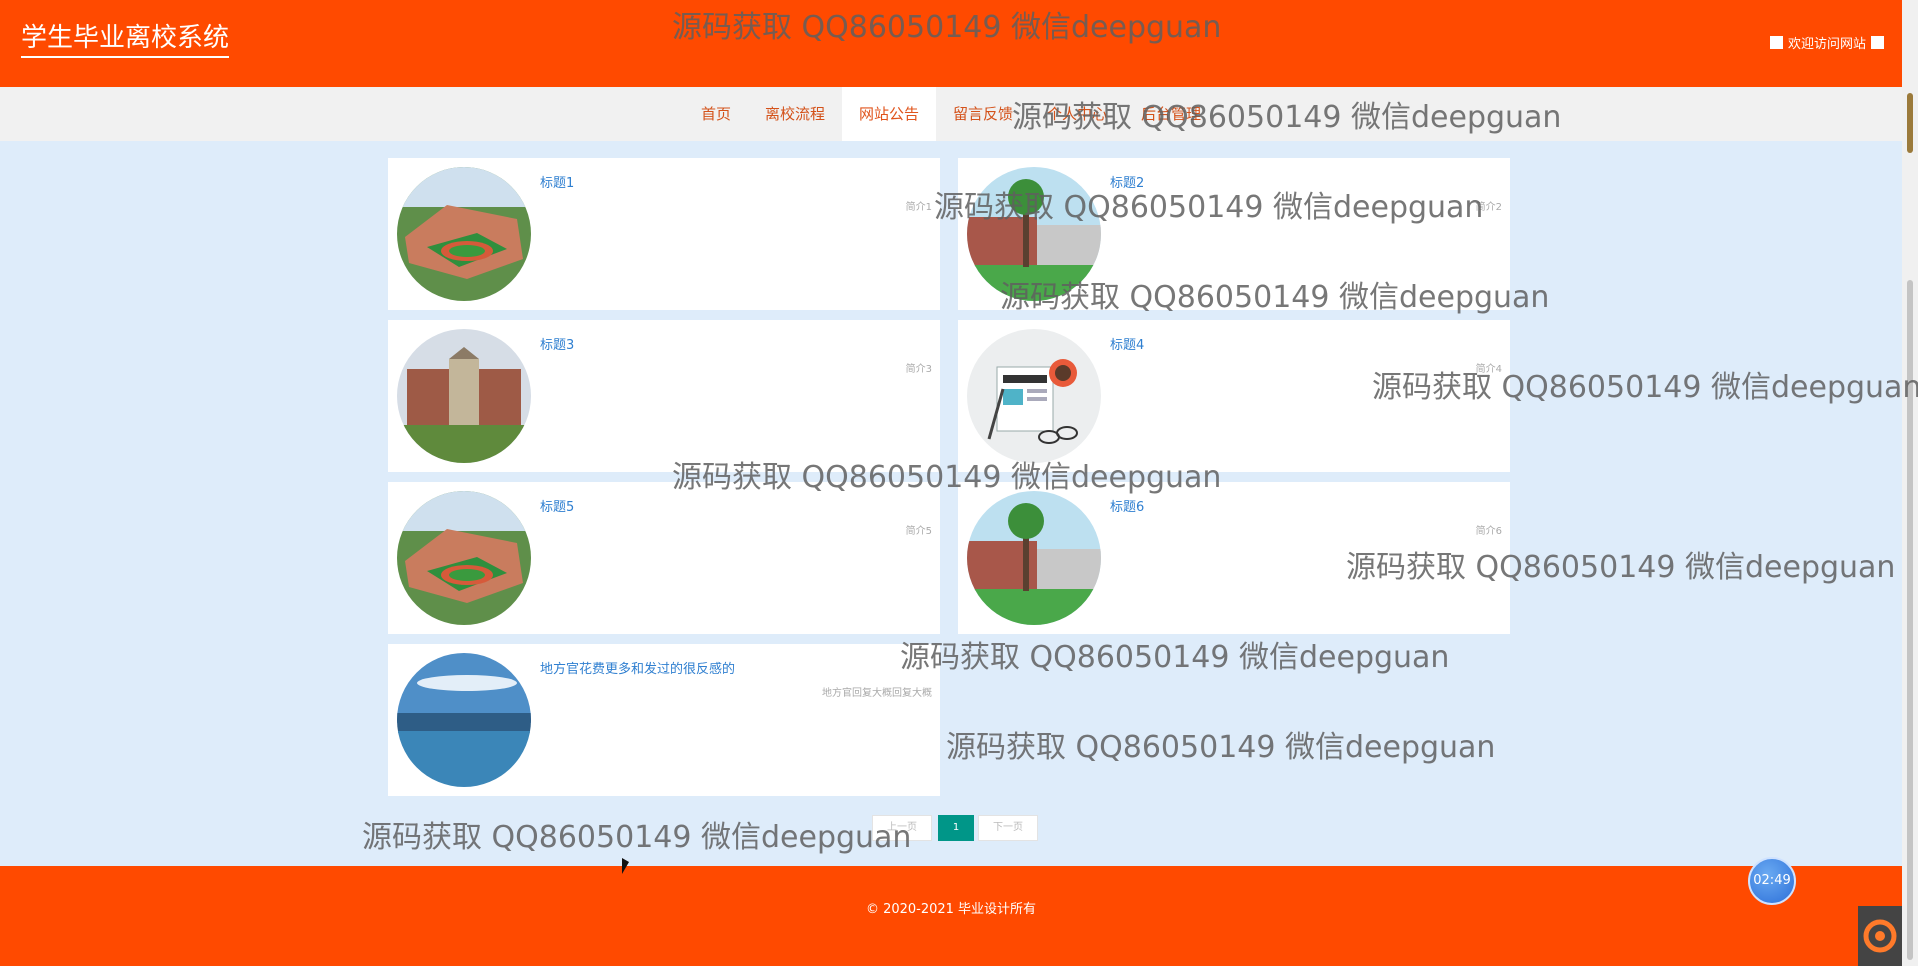 The height and width of the screenshot is (966, 1918). I want to click on settings-gear-icon, so click(1880, 936).